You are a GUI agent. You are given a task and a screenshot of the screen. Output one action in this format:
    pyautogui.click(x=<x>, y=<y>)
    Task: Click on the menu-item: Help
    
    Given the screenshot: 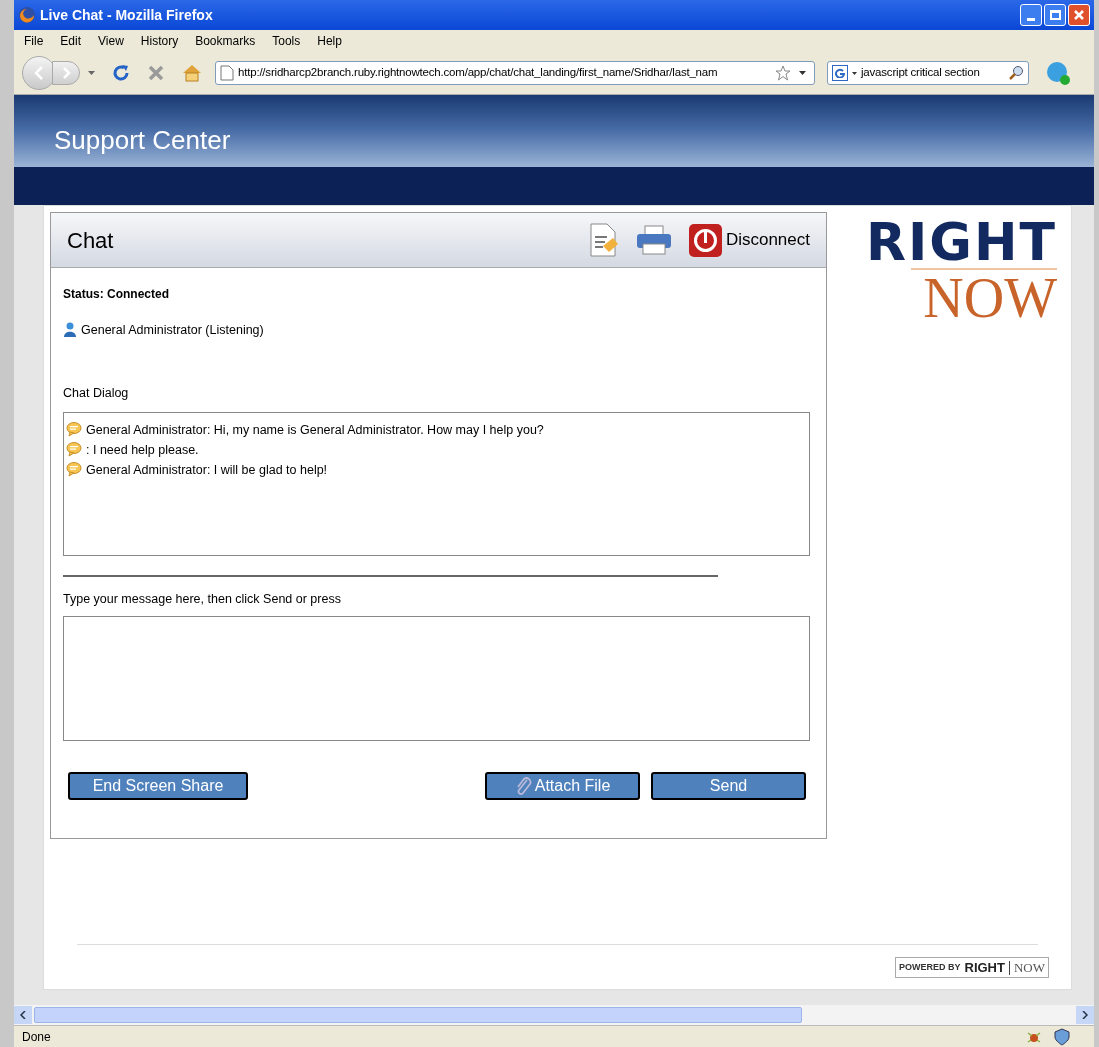 What is the action you would take?
    pyautogui.click(x=329, y=41)
    